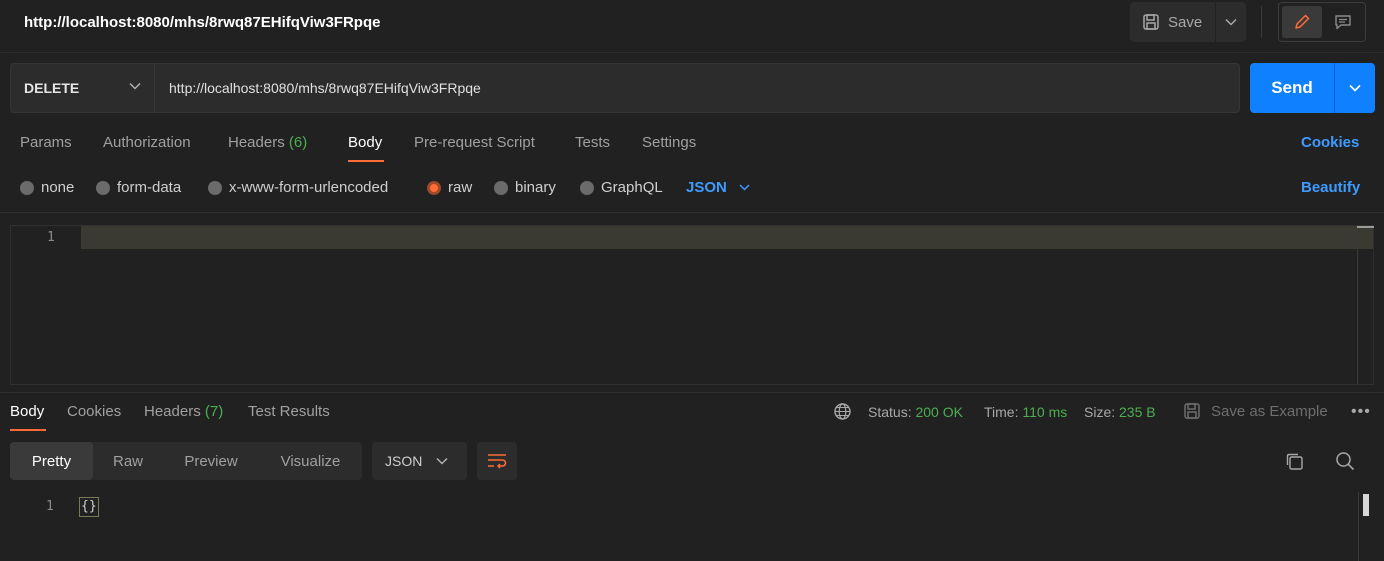 The image size is (1384, 561). I want to click on wrap-lines-icon, so click(497, 461).